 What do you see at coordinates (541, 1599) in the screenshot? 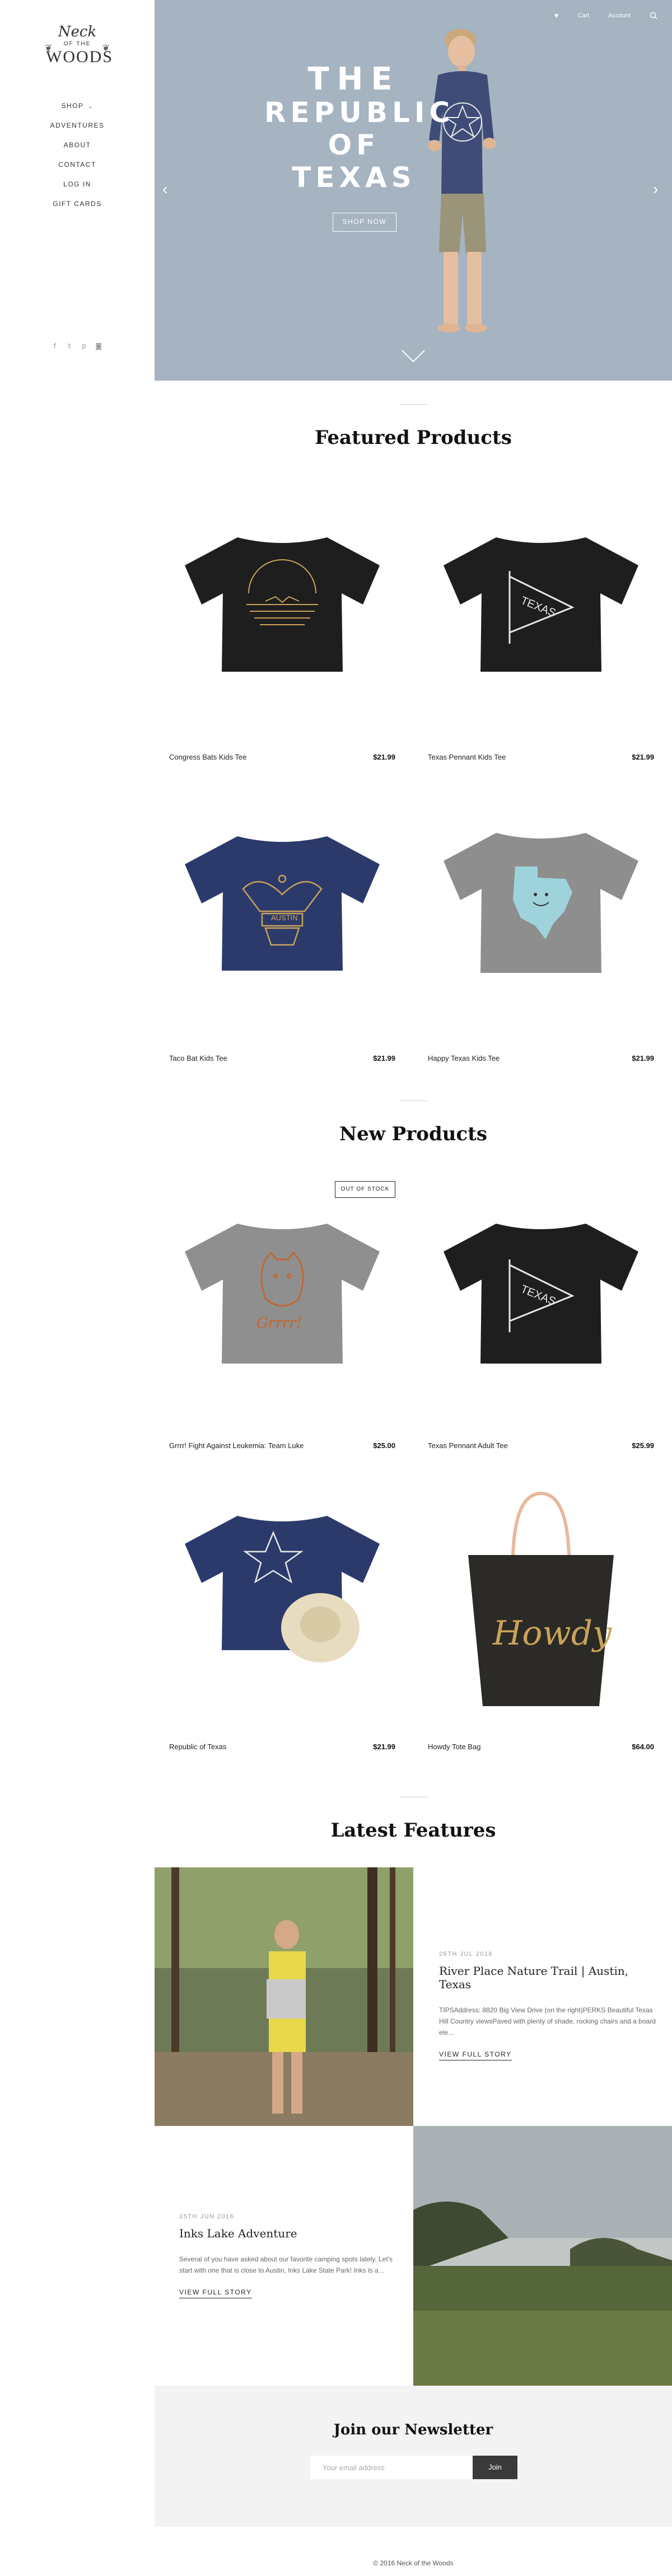
I see `product-image: Howdy` at bounding box center [541, 1599].